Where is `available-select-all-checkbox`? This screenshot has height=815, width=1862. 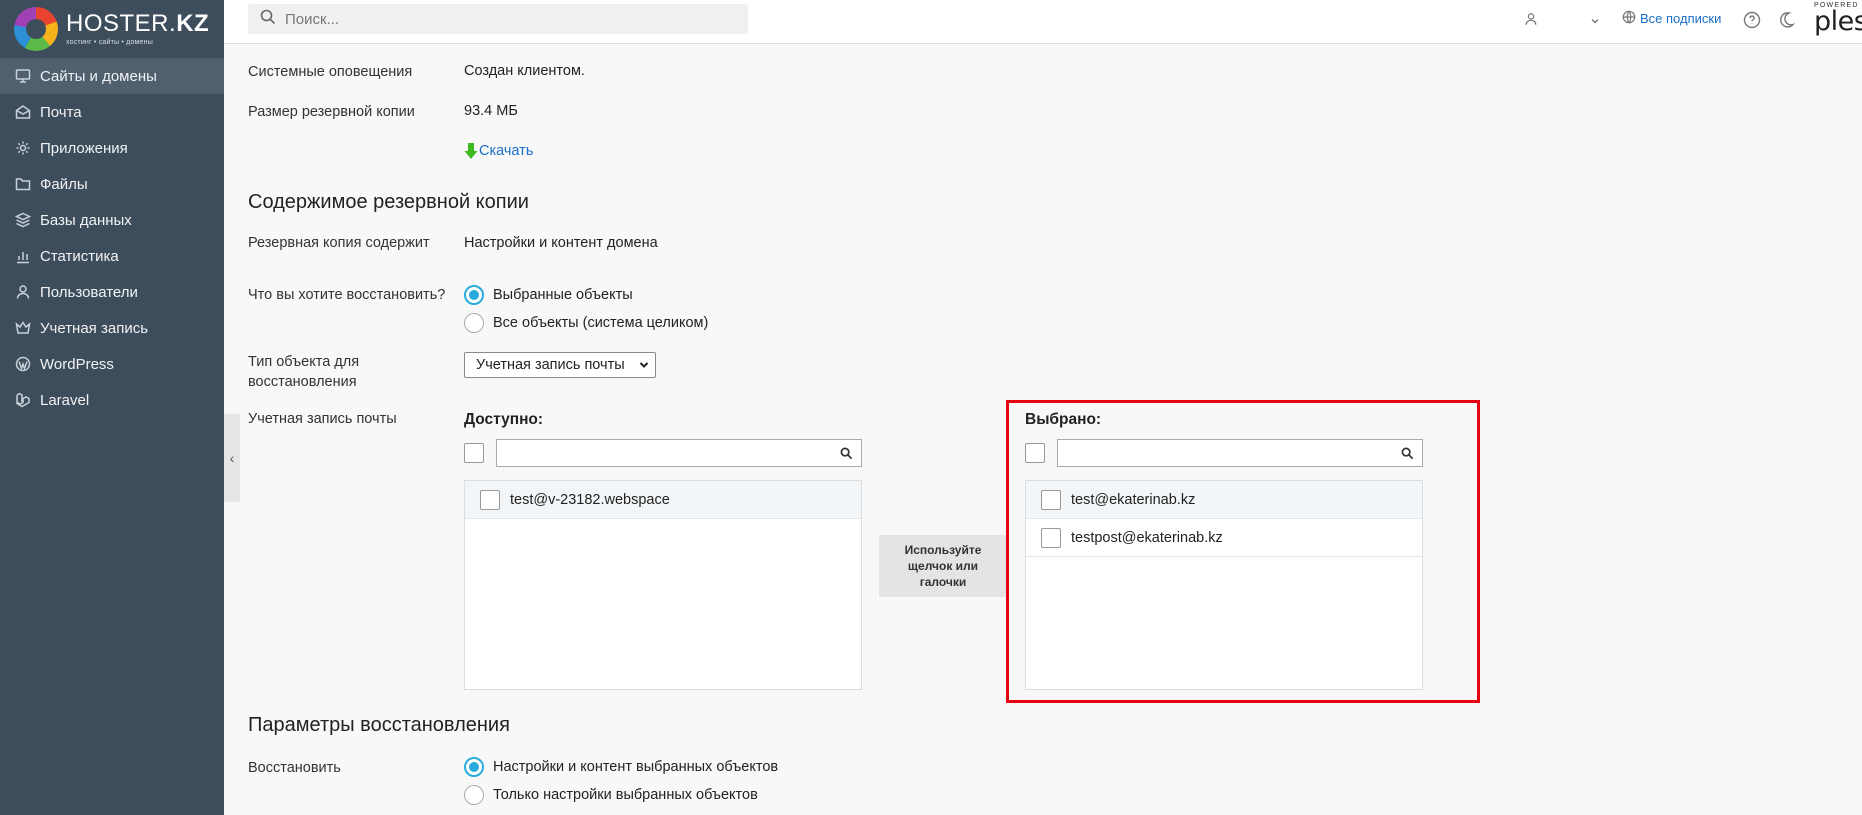 available-select-all-checkbox is located at coordinates (474, 453).